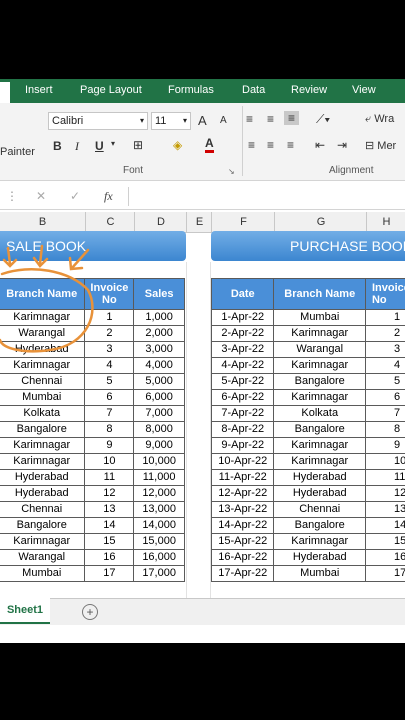 This screenshot has width=405, height=720. Describe the element at coordinates (290, 145) in the screenshot. I see `align-right-icon: ≡` at that location.